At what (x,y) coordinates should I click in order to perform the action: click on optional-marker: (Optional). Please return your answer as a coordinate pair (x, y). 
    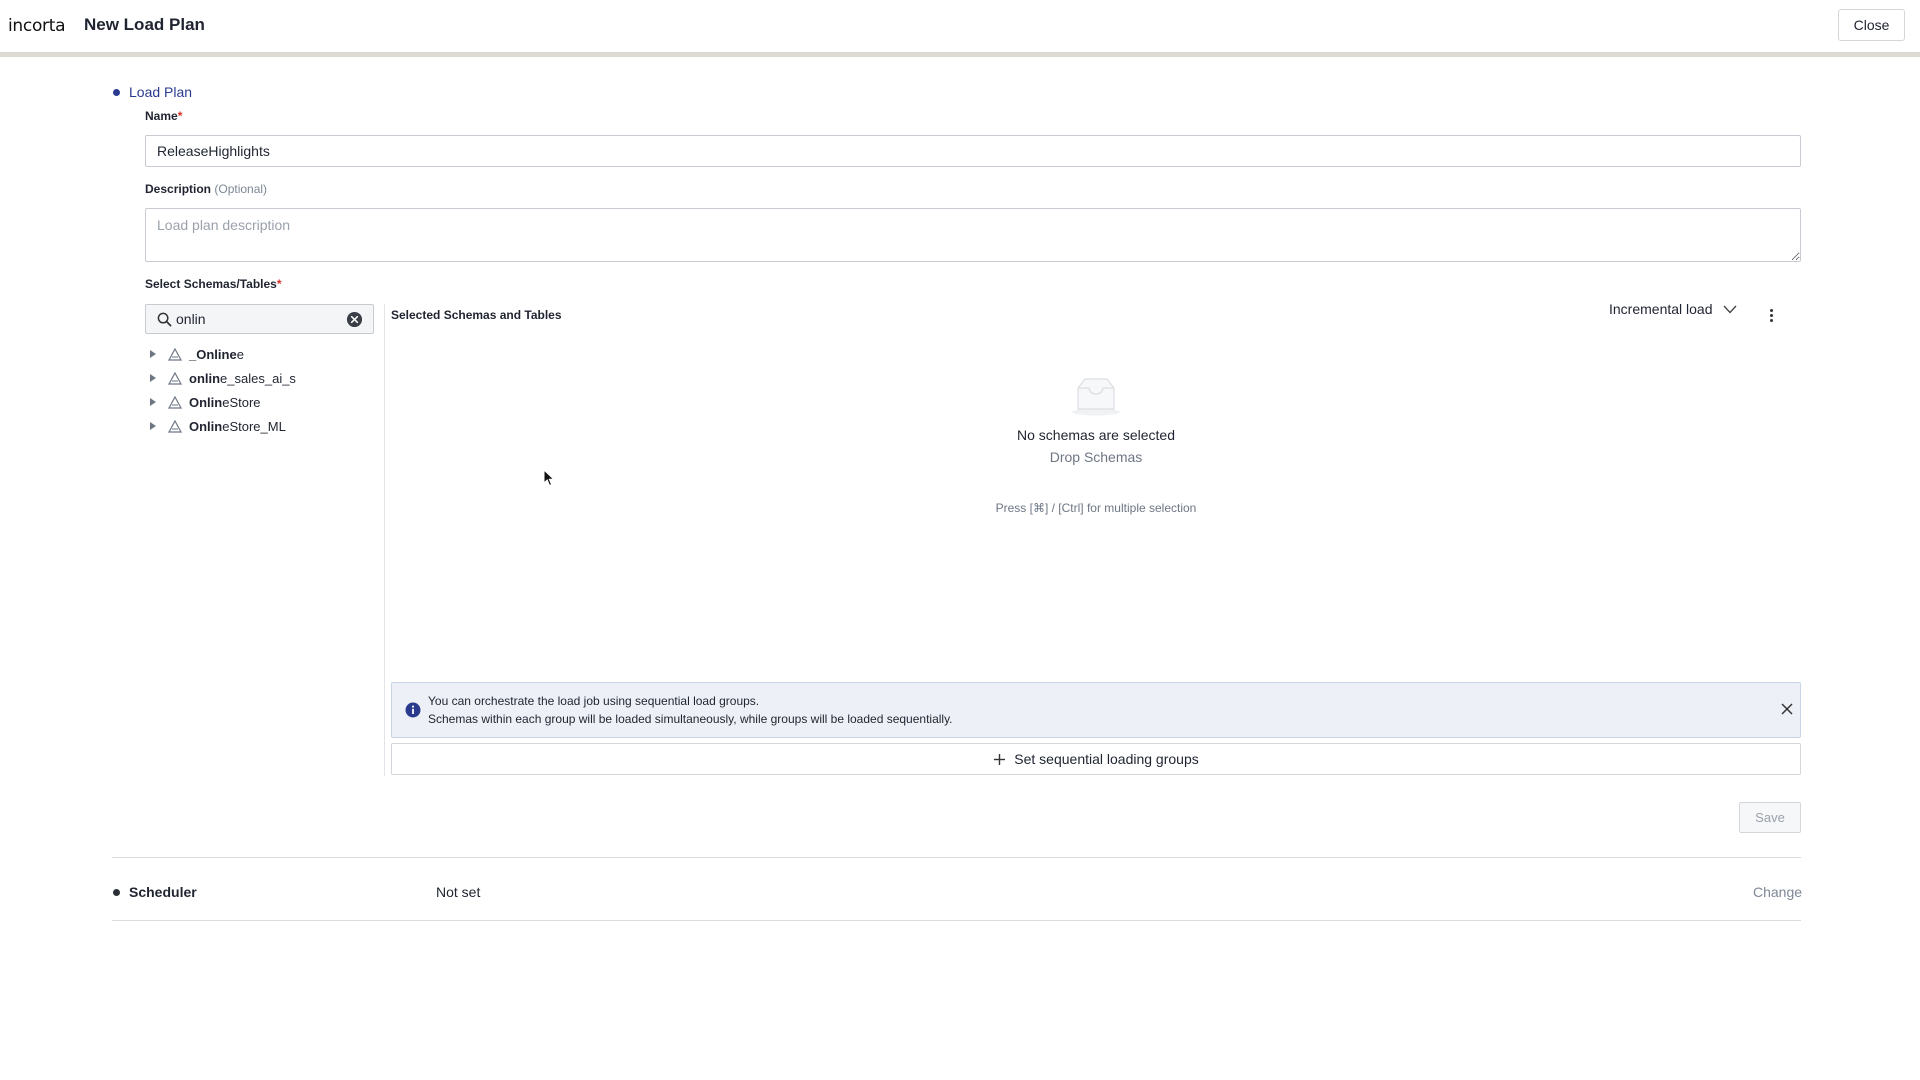
    Looking at the image, I should click on (241, 189).